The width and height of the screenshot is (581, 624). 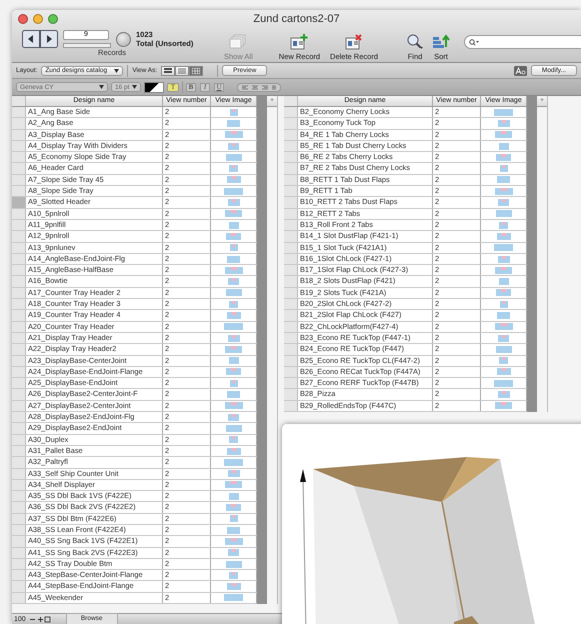 I want to click on zoom-controls-icon, so click(x=39, y=619).